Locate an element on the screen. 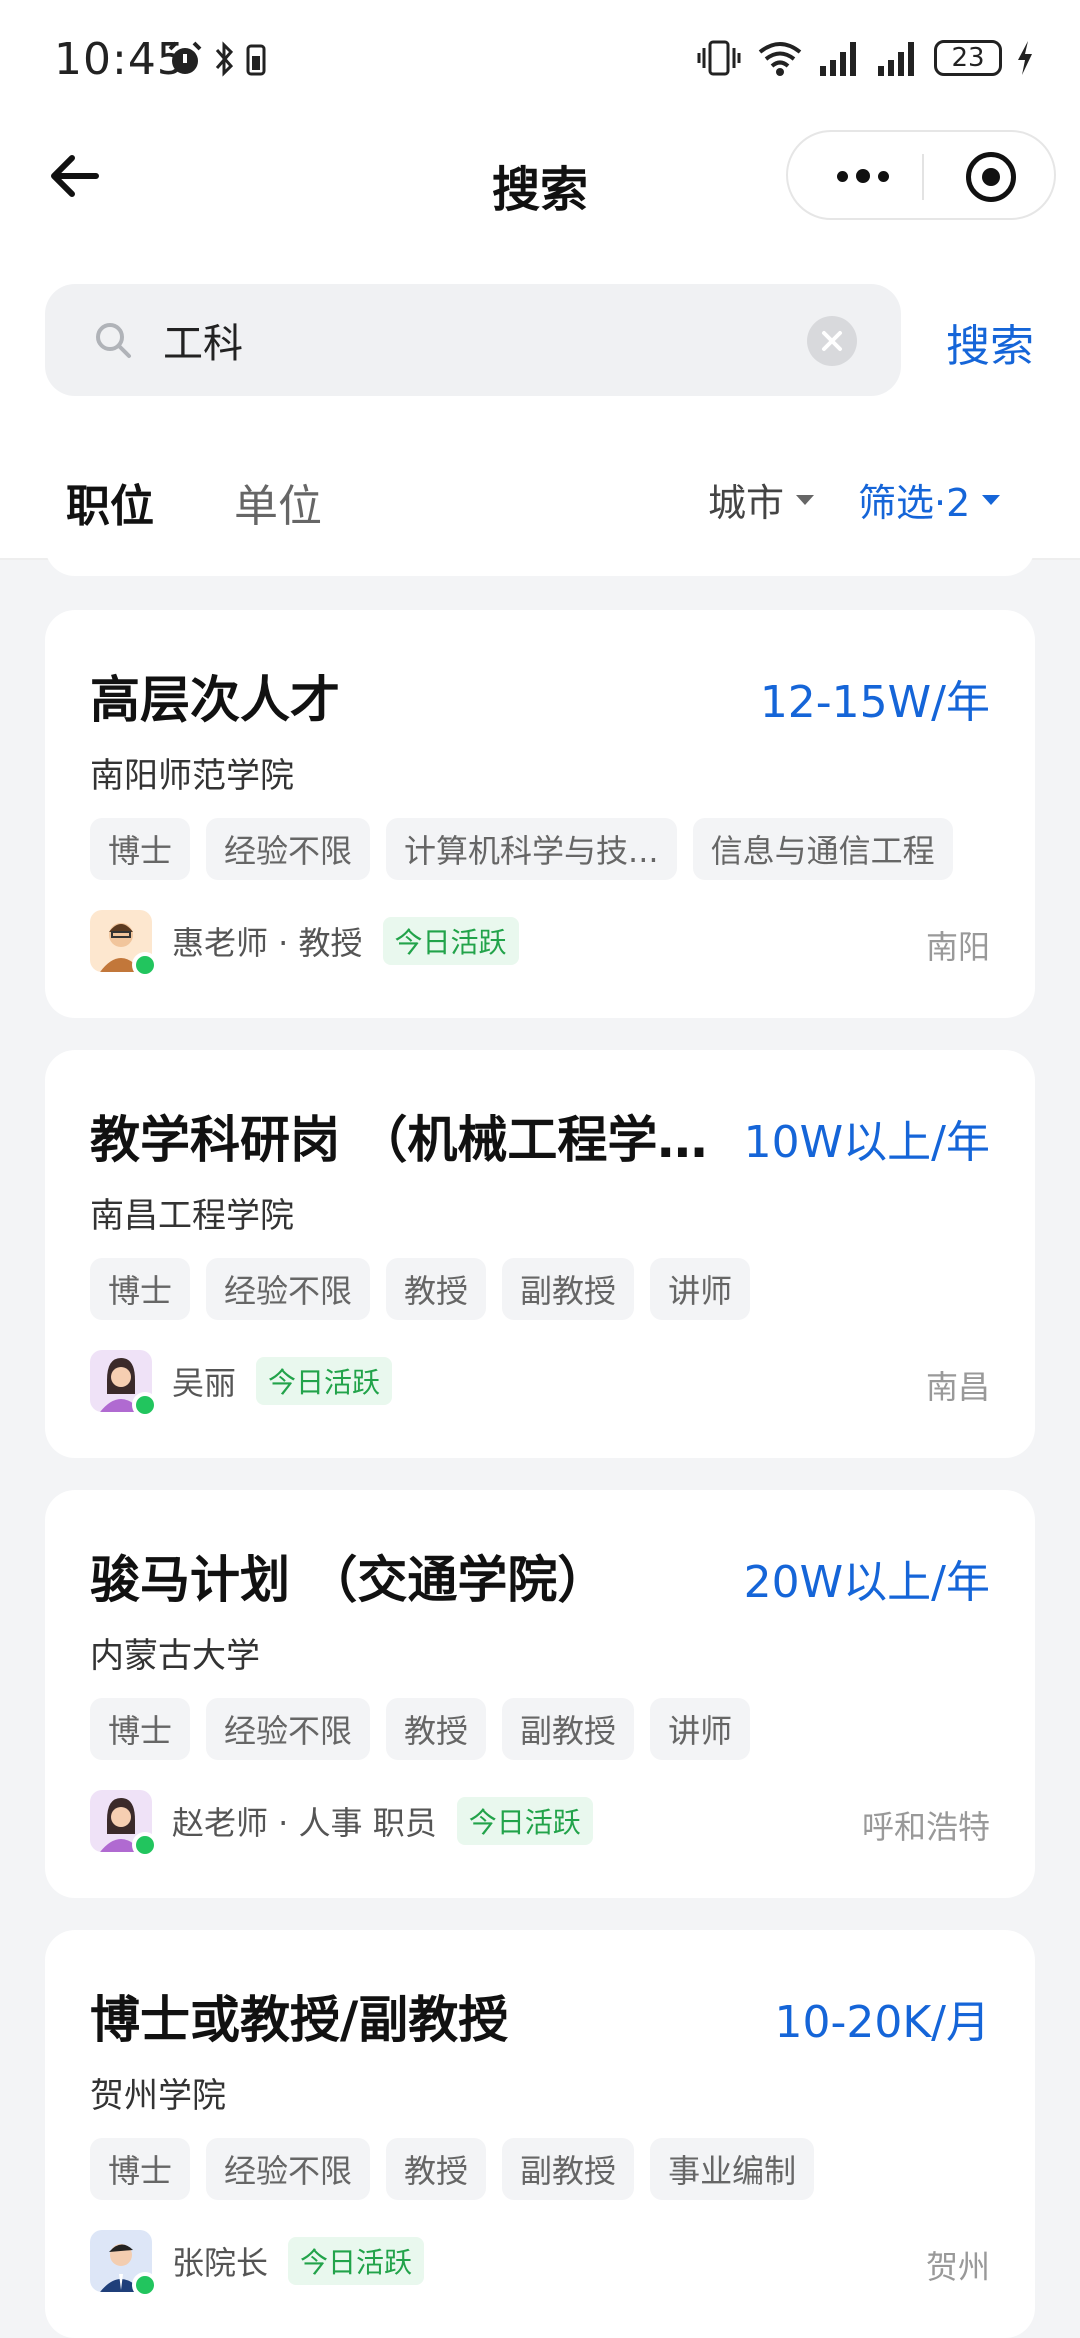 Image resolution: width=1080 pixels, height=2338 pixels. recruiter-name: 惠老师 · 教授 is located at coordinates (267, 943).